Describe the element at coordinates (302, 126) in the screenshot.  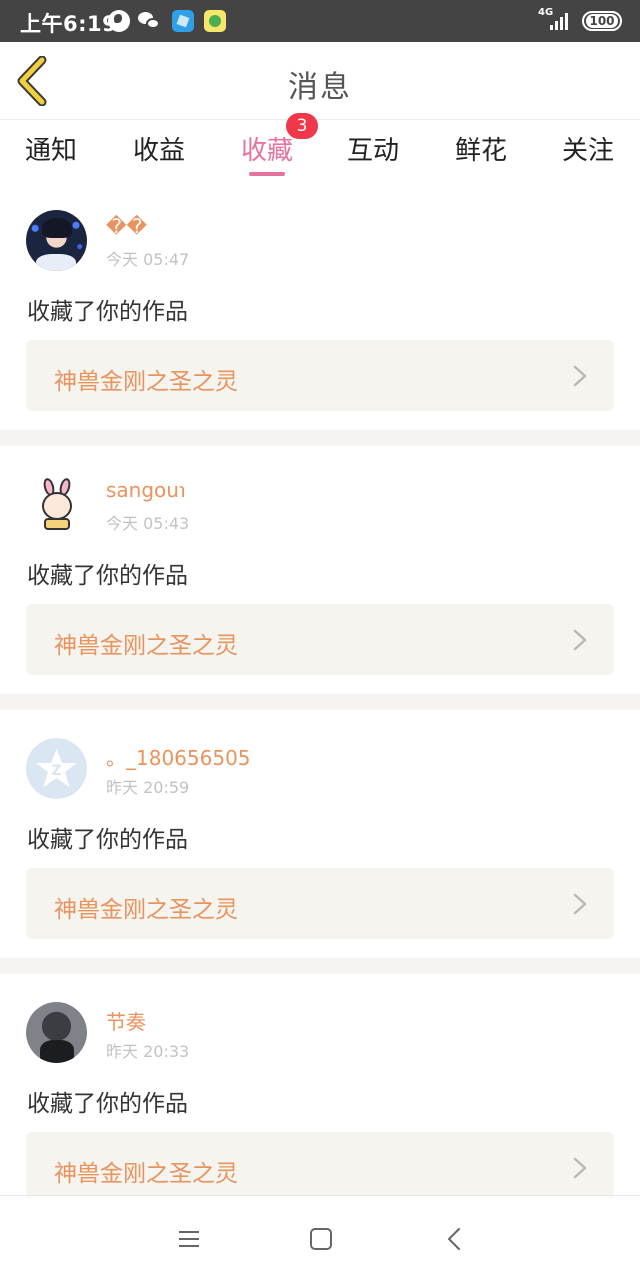
I see `unread-badge: 3` at that location.